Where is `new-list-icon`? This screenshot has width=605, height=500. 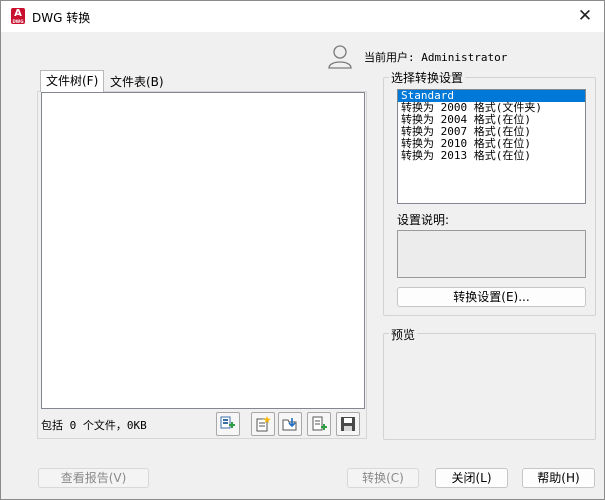
new-list-icon is located at coordinates (263, 424).